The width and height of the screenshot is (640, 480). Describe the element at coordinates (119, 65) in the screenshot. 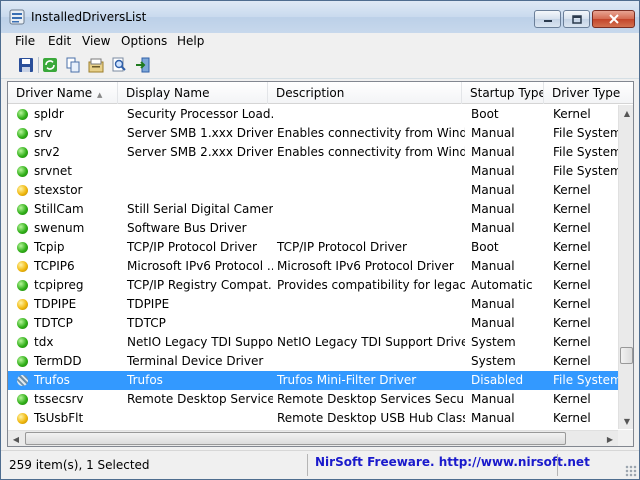

I see `find-button` at that location.